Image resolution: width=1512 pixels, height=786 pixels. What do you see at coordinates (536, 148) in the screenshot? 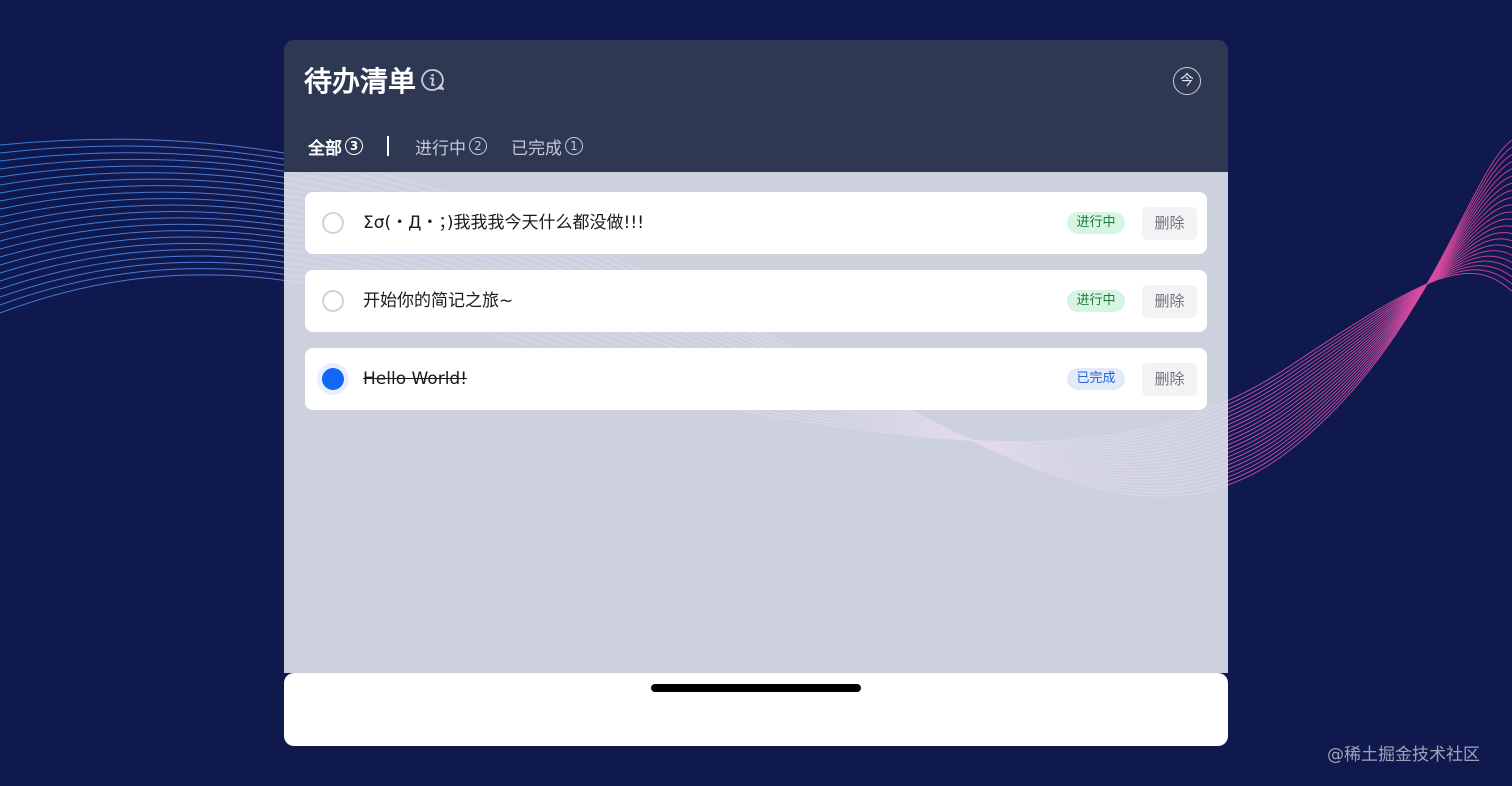
I see `tab-label: 已完成` at bounding box center [536, 148].